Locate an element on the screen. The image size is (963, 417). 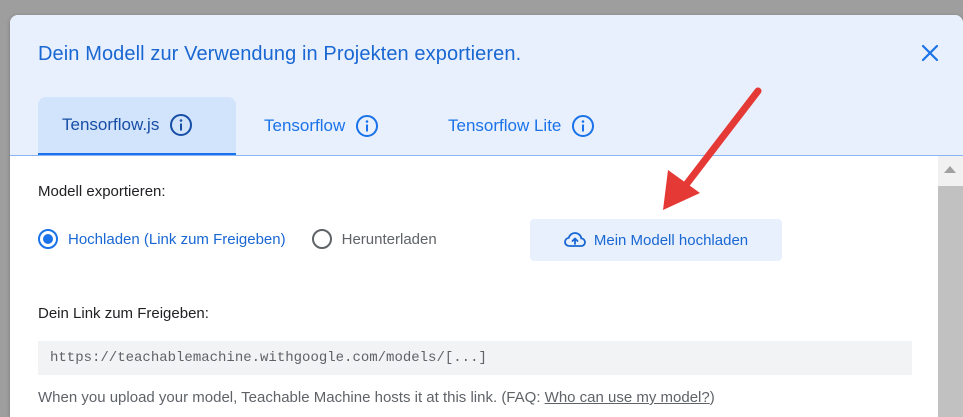
scroll-thumb is located at coordinates (950, 301).